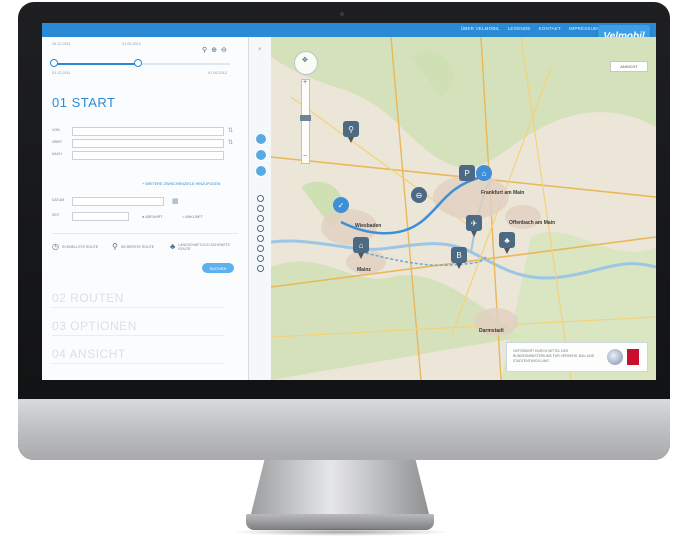  I want to click on monitor-chin, so click(344, 429).